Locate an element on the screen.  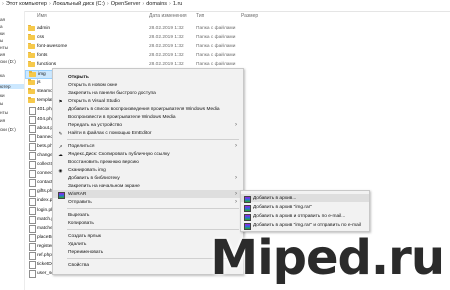
menu-item-label: Сканировать img is located at coordinates (87, 170).